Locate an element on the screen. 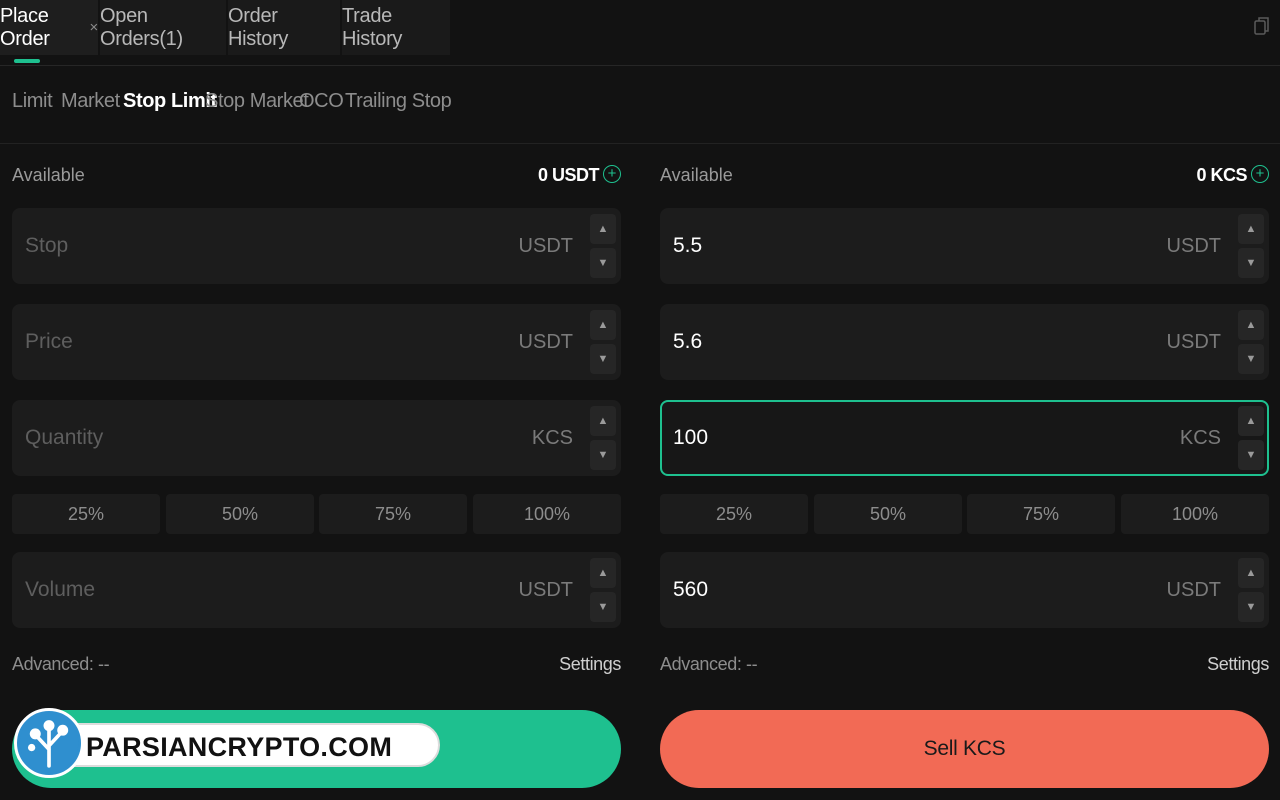  buy-available-row: Available 0 USDT + is located at coordinates (316, 176).